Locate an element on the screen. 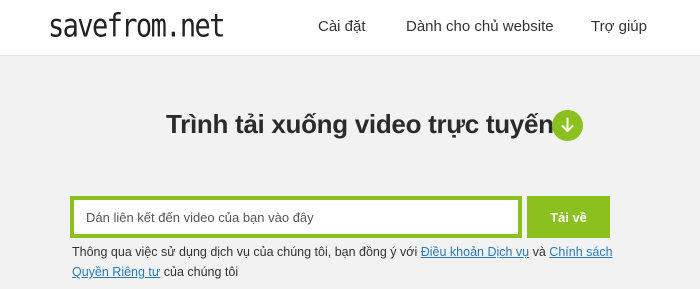 Image resolution: width=700 pixels, height=289 pixels. url-input is located at coordinates (296, 217).